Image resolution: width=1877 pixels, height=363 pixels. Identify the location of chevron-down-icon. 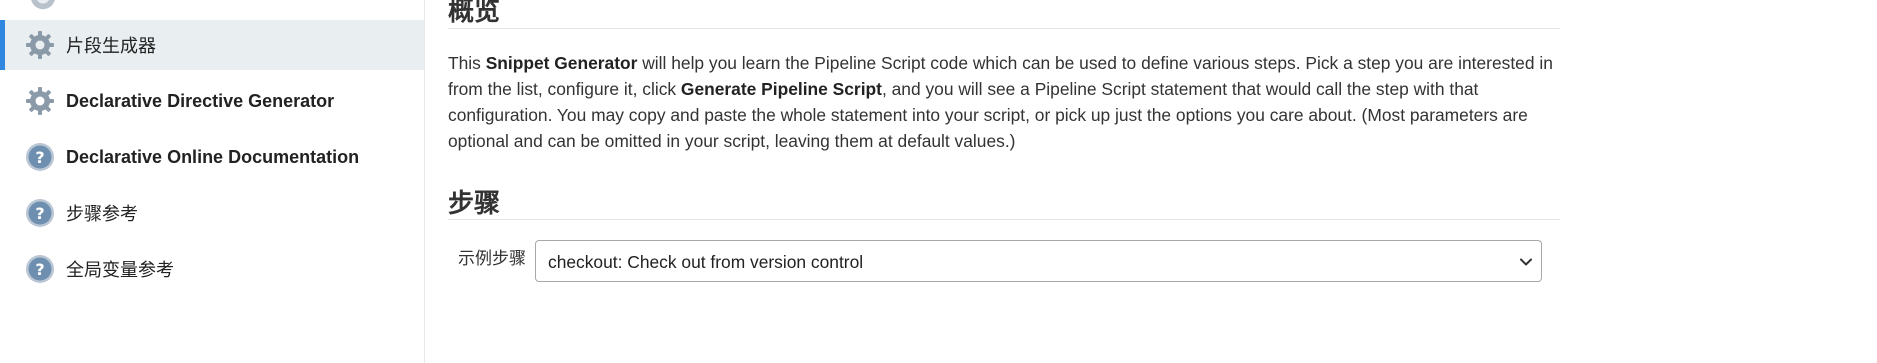
(1526, 262).